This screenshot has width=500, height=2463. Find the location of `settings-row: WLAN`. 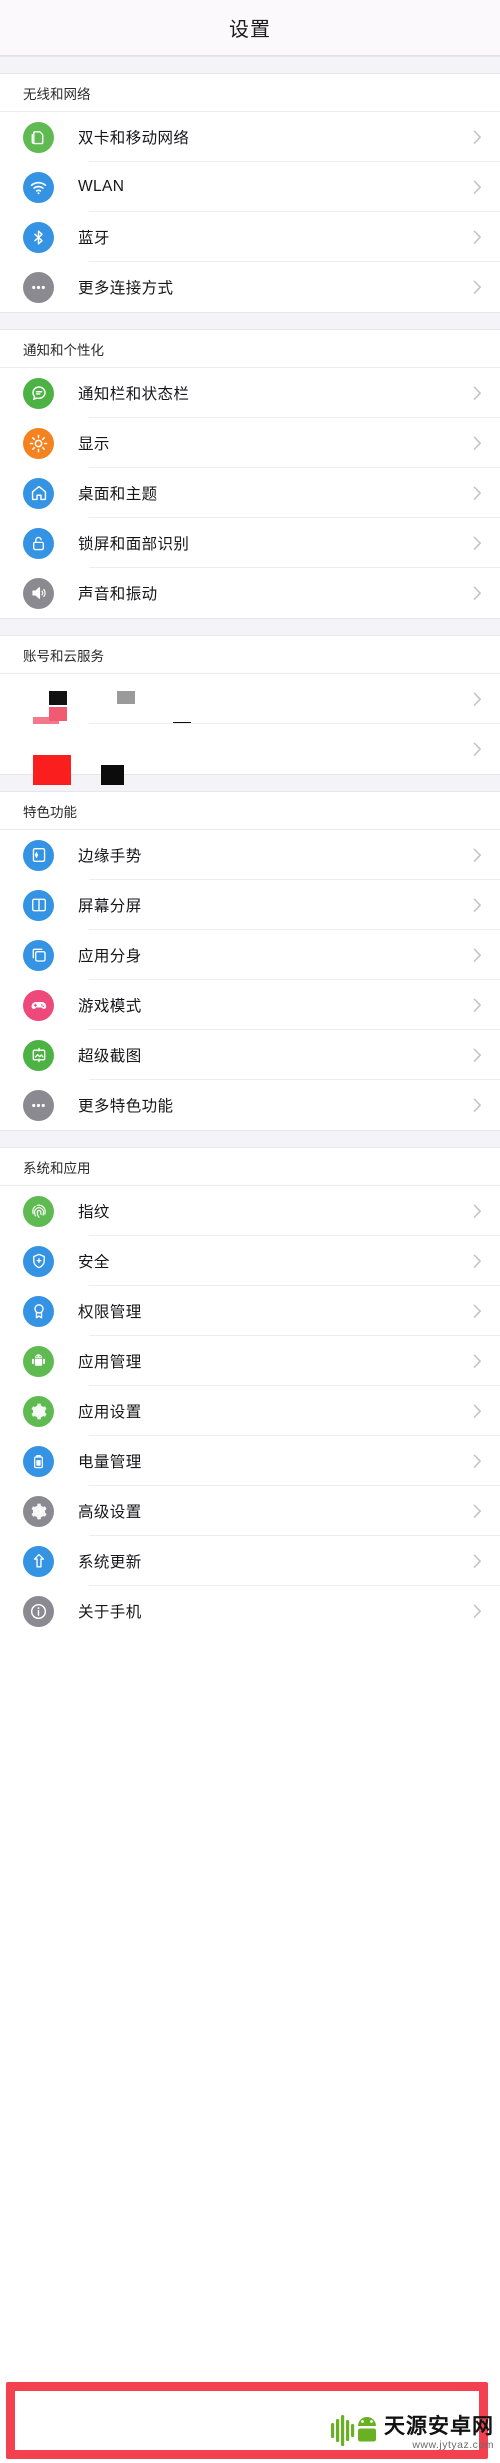

settings-row: WLAN is located at coordinates (250, 187).